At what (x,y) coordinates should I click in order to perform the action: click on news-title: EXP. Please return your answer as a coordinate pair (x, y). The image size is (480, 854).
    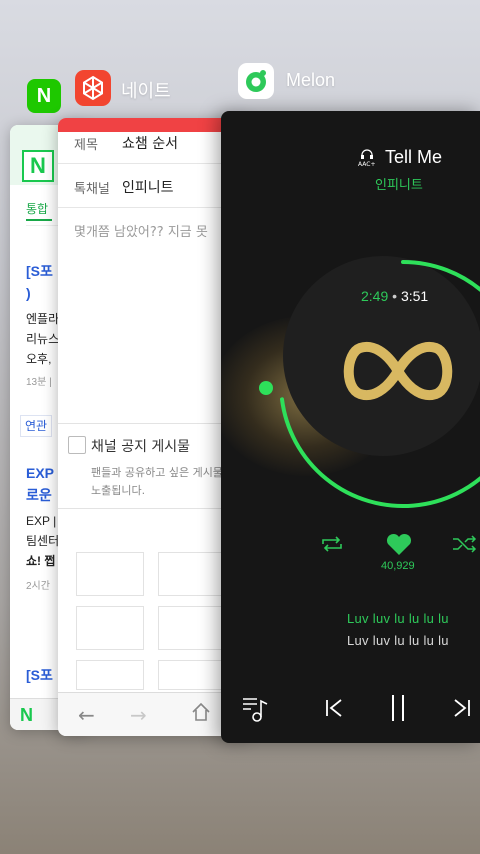
    Looking at the image, I should click on (40, 473).